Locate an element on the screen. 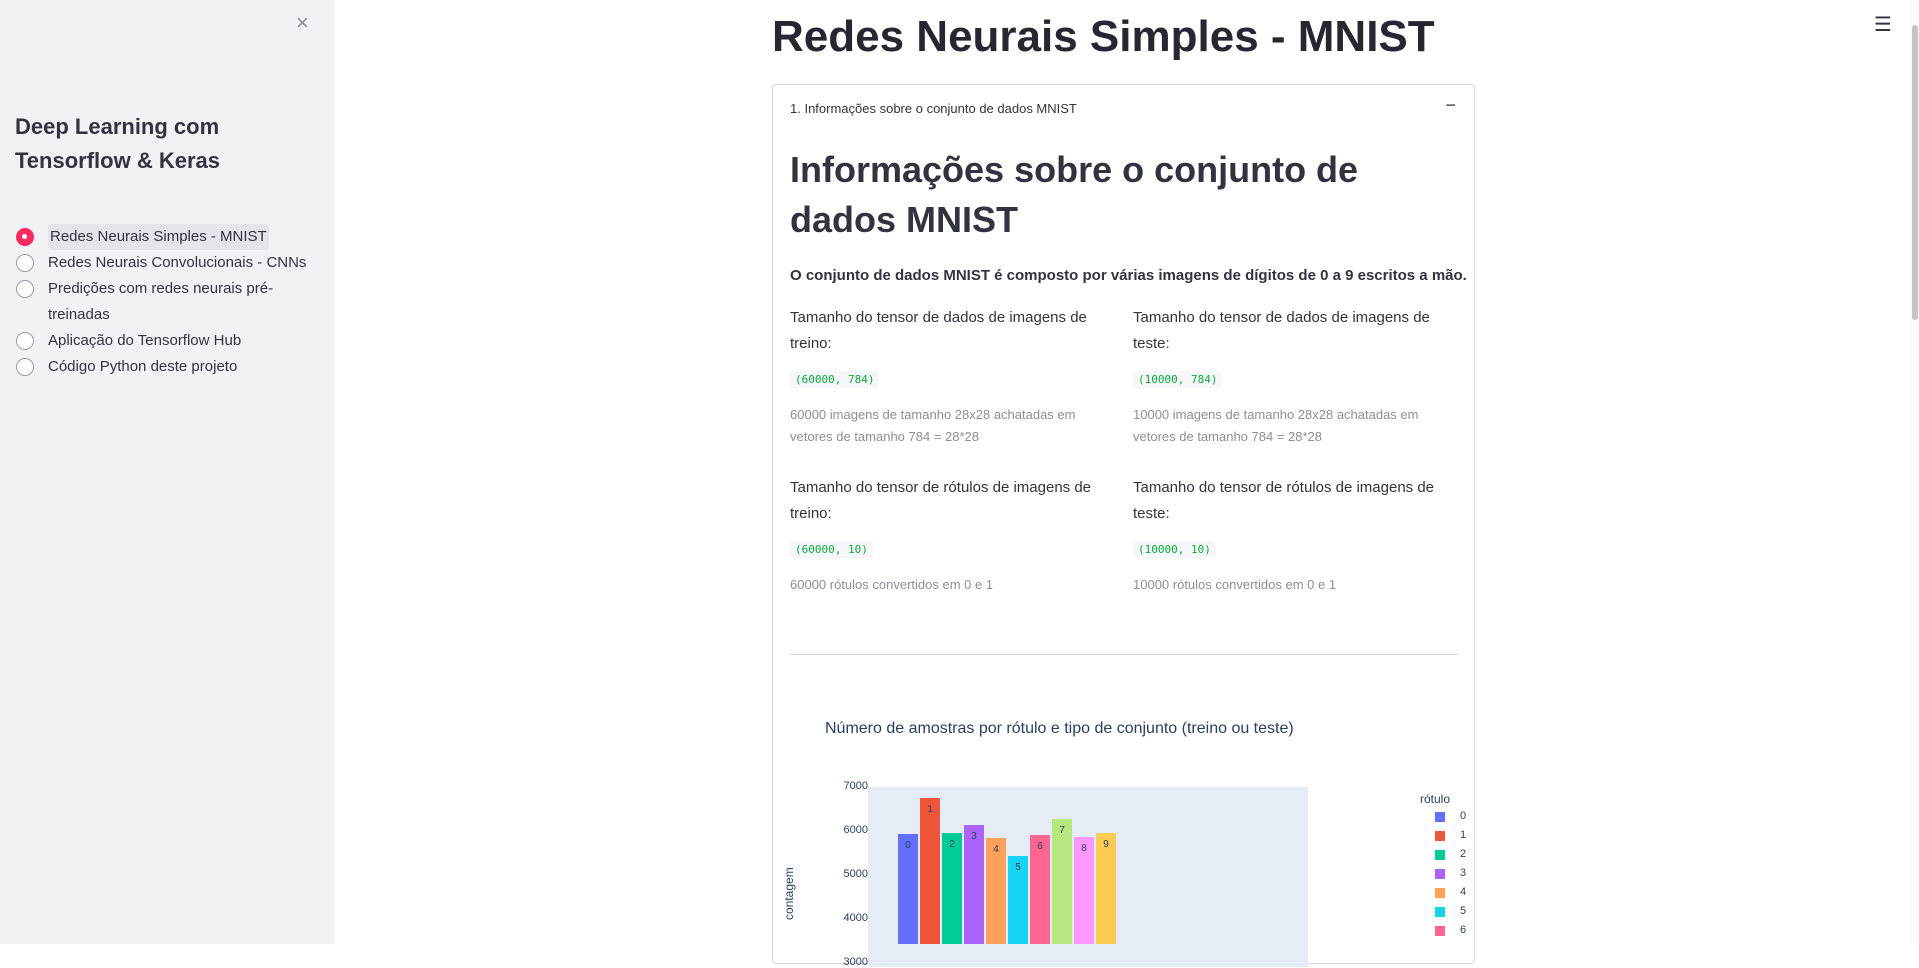  collapse-icon: − is located at coordinates (1450, 105).